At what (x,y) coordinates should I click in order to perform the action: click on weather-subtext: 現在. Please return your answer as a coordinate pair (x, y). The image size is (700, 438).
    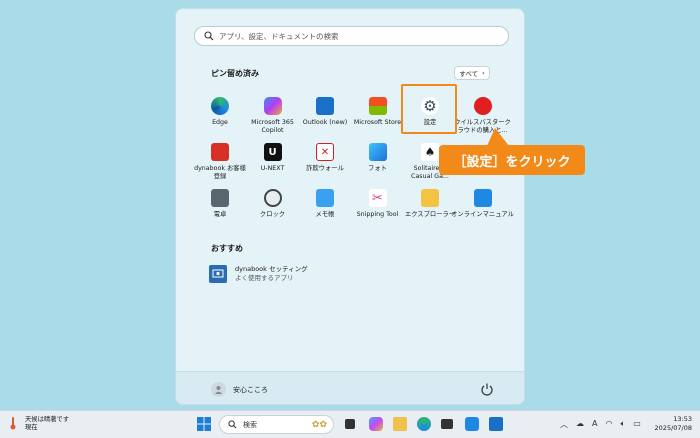
    Looking at the image, I should click on (31, 427).